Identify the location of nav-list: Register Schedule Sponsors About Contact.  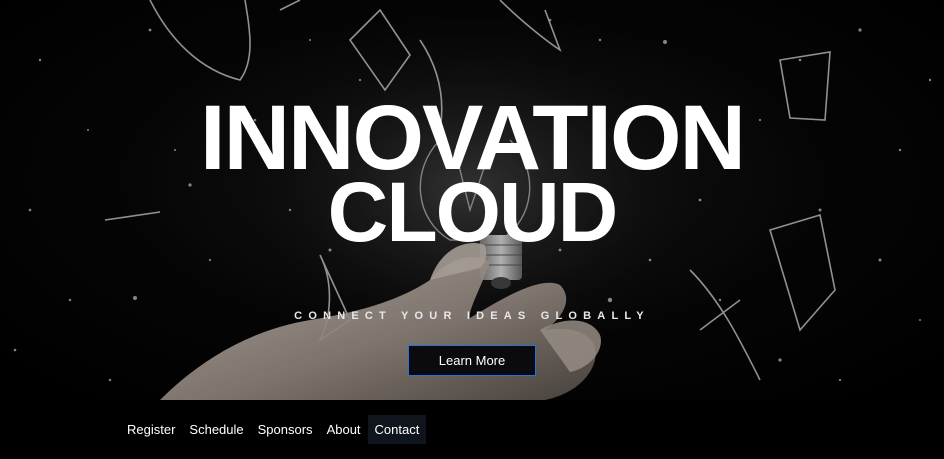
(273, 429).